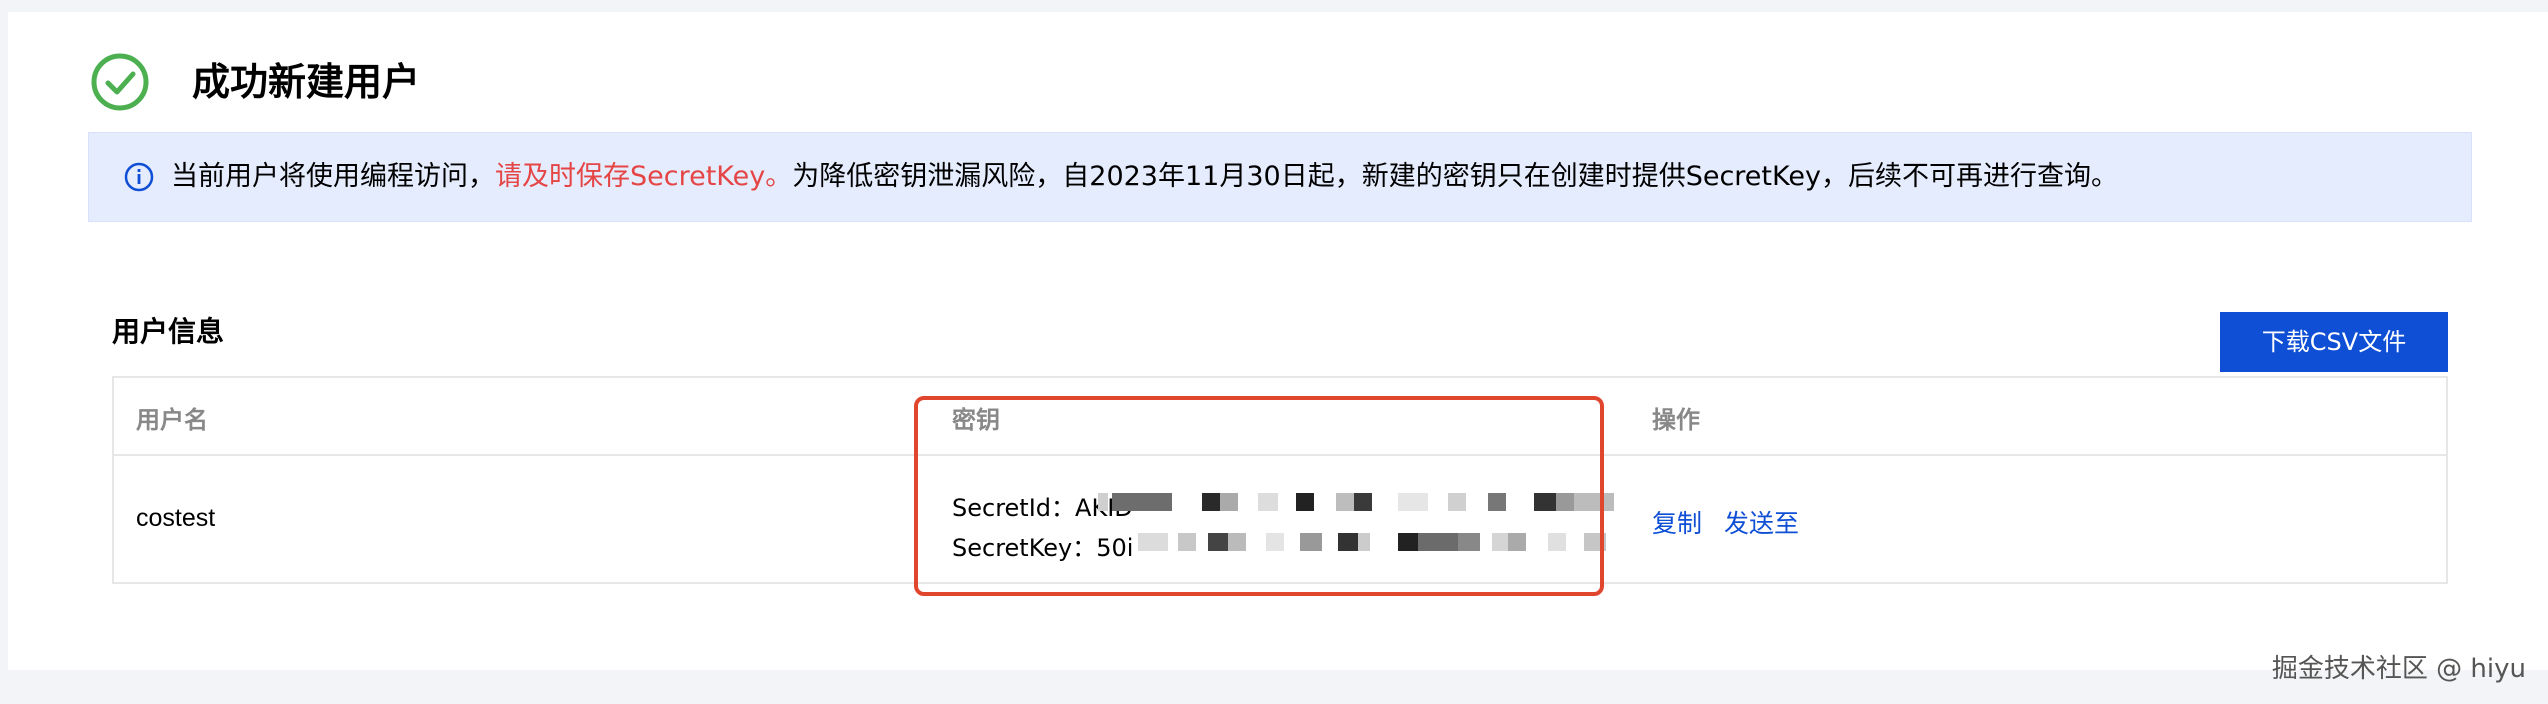  What do you see at coordinates (1677, 523) in the screenshot?
I see `copy-button: 复制` at bounding box center [1677, 523].